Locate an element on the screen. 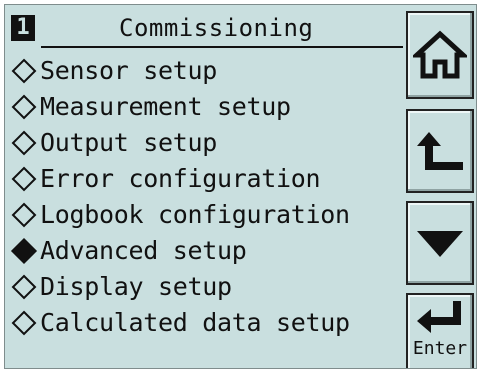  menu-item-calculated-data-setup: Calculated data setup is located at coordinates (206, 323).